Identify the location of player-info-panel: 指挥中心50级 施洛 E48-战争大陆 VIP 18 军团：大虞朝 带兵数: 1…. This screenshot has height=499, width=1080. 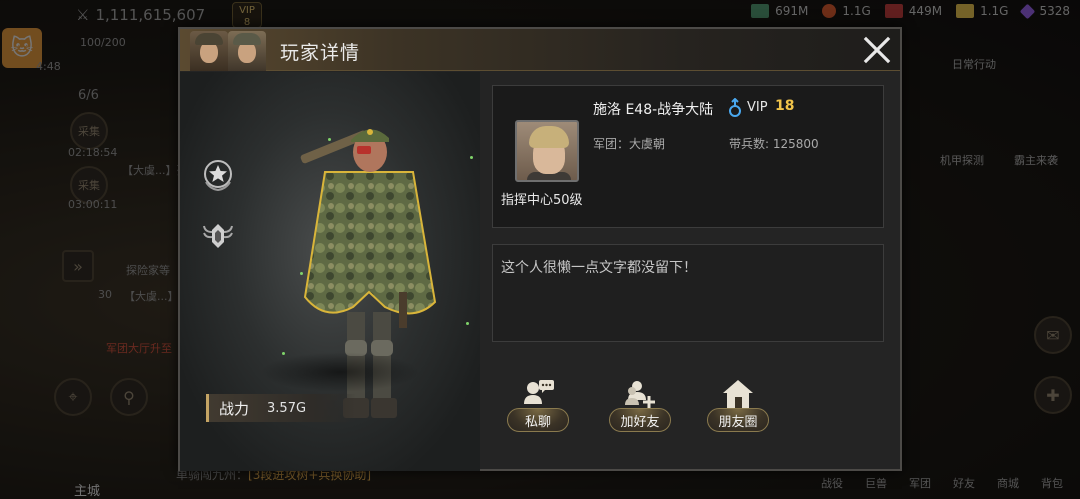
(688, 156).